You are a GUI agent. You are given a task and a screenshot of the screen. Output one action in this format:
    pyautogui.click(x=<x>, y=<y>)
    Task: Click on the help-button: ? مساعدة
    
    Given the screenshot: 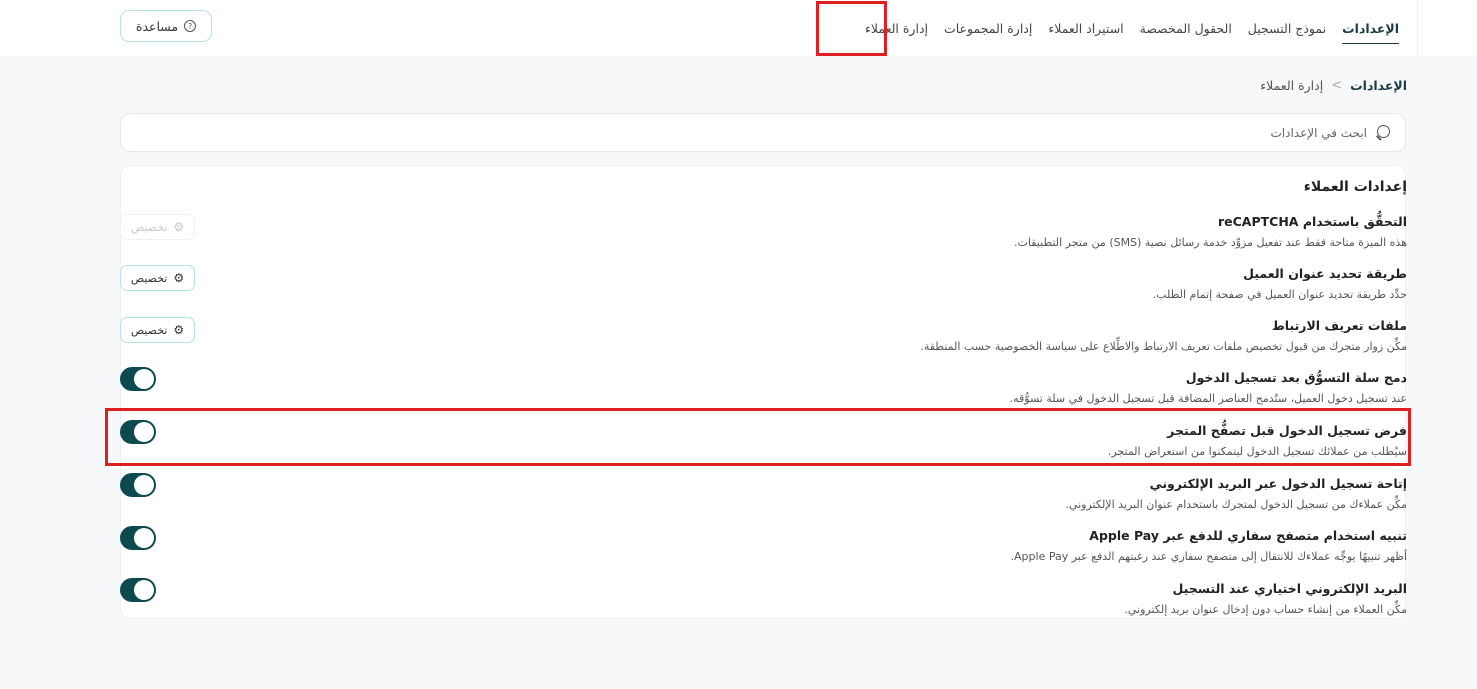 What is the action you would take?
    pyautogui.click(x=166, y=26)
    